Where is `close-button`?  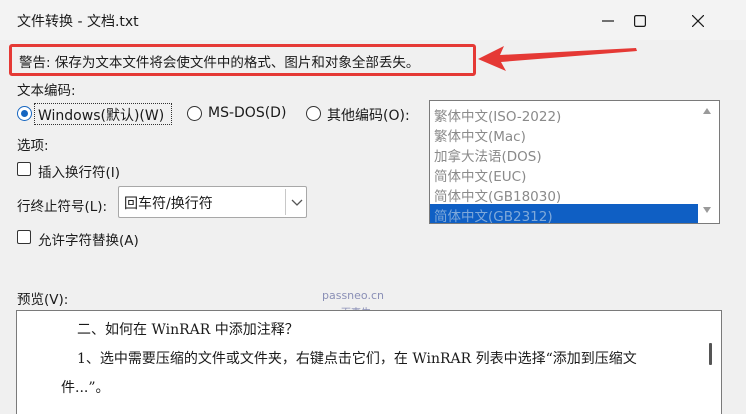
close-button is located at coordinates (698, 21).